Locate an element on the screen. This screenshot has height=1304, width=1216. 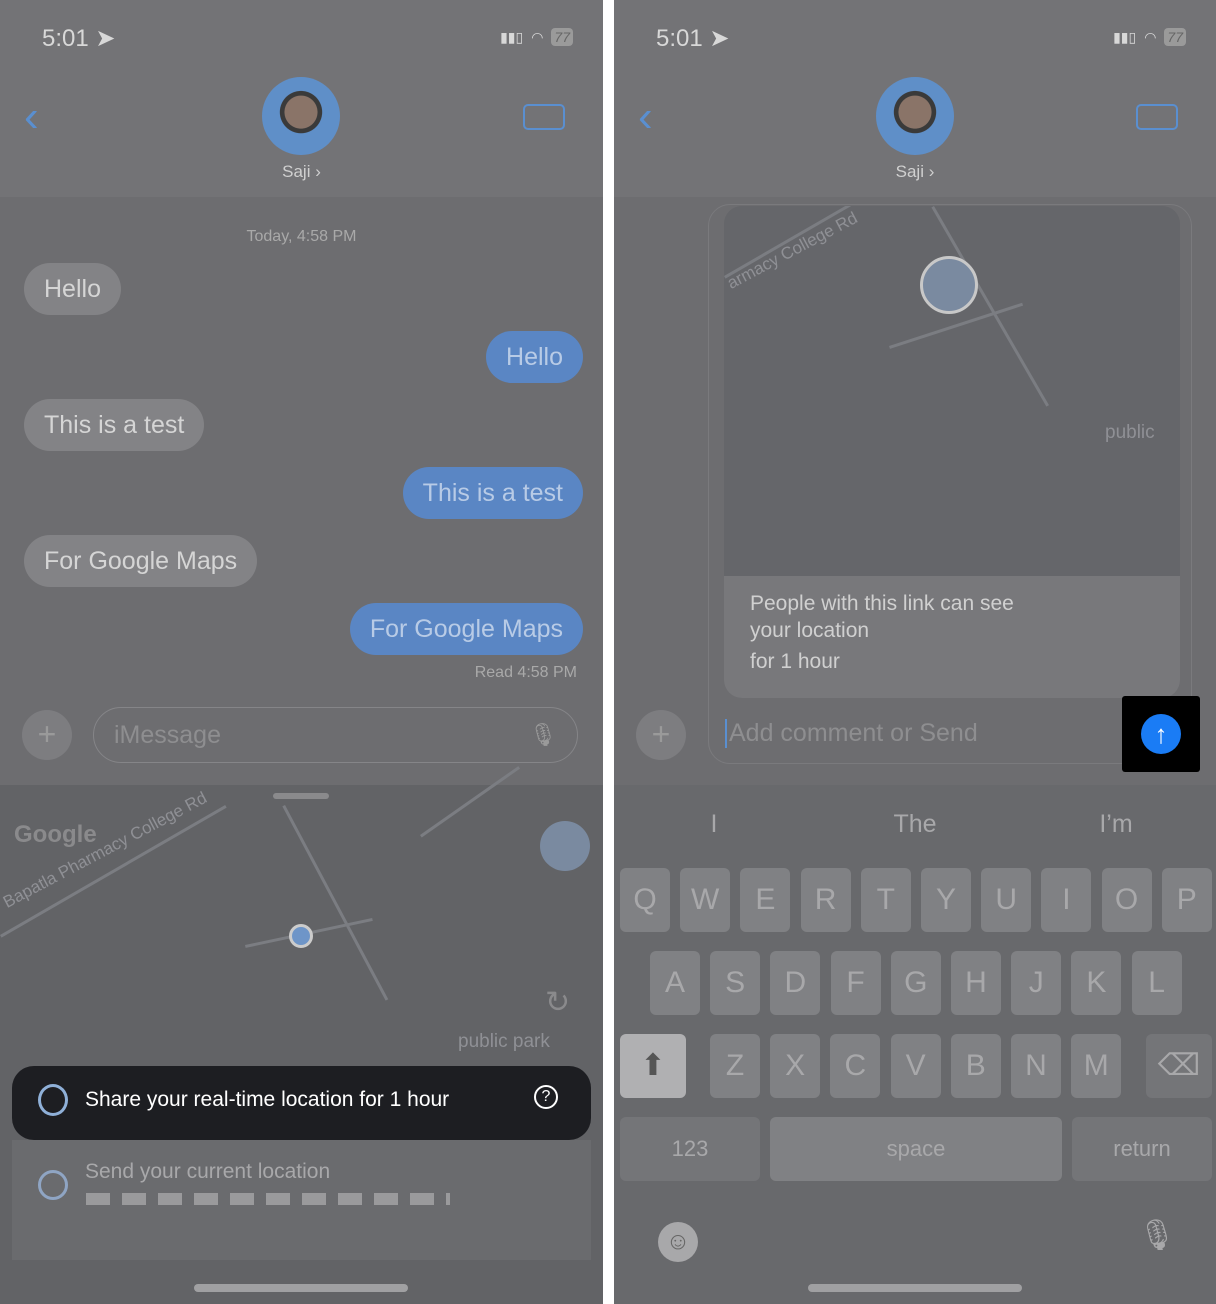
stopwatch-icon is located at coordinates (53, 1100).